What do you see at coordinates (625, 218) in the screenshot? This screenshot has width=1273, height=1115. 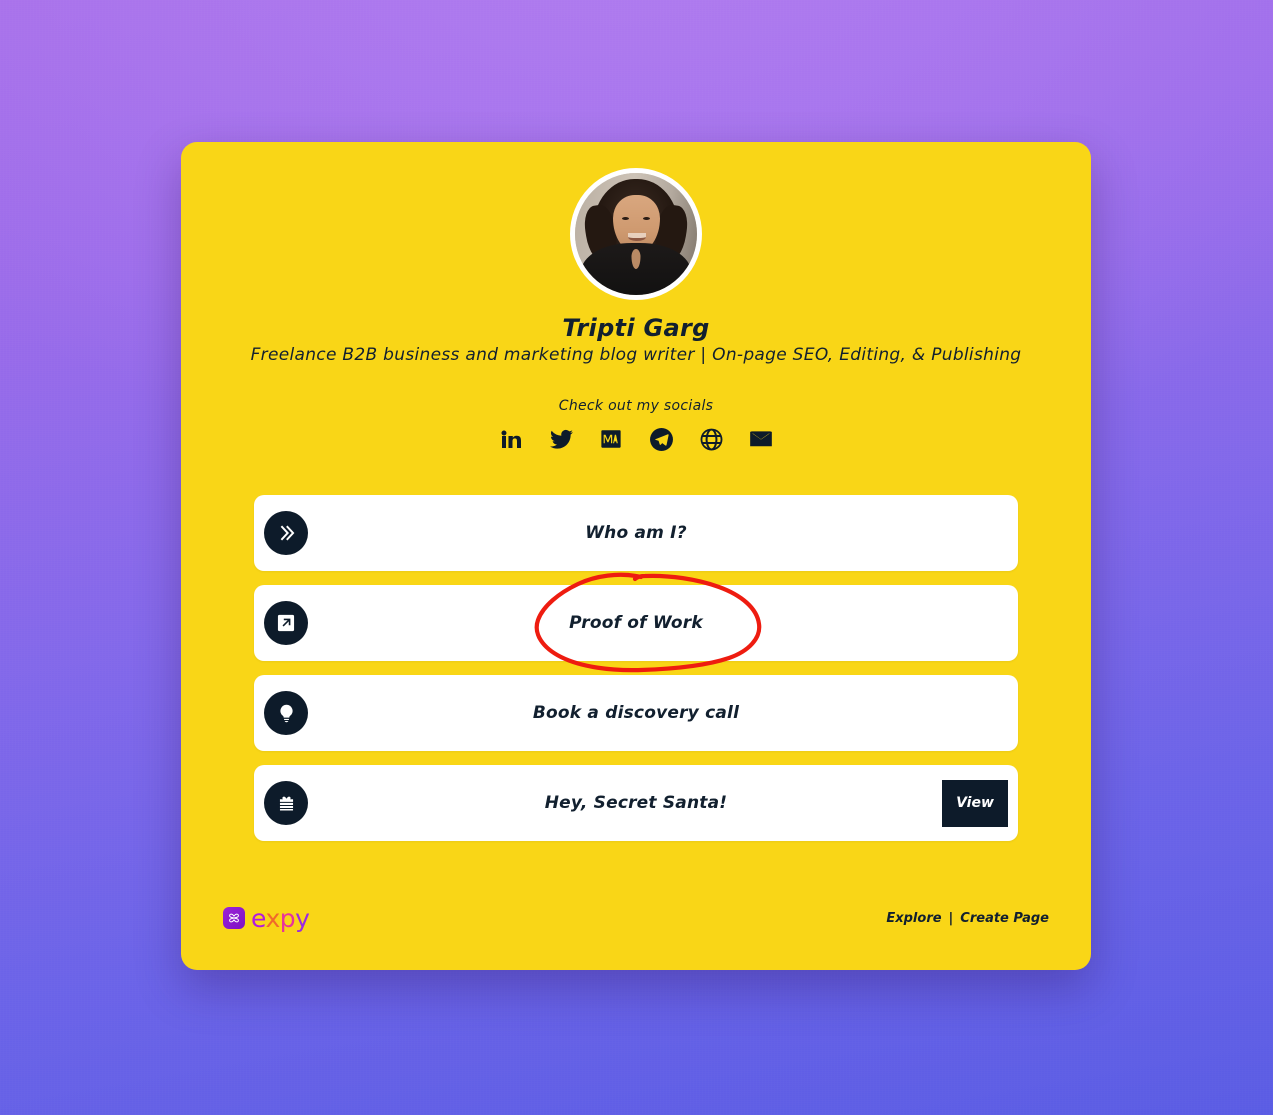 I see `avatar-eye-left` at bounding box center [625, 218].